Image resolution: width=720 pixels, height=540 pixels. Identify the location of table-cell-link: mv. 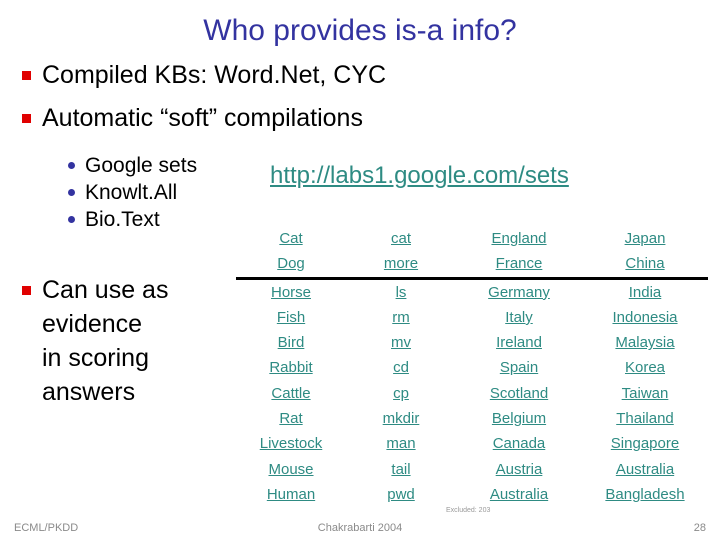
(401, 342).